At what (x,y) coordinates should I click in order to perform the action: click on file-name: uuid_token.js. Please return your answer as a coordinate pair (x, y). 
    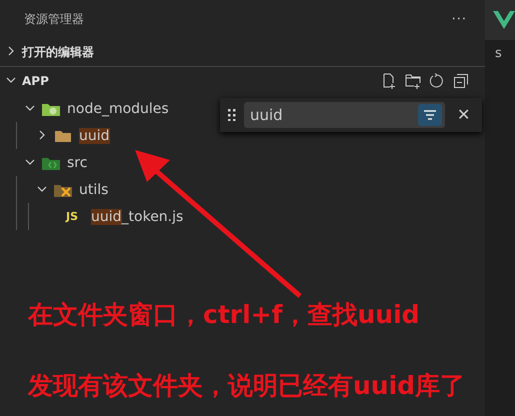
    Looking at the image, I should click on (137, 216).